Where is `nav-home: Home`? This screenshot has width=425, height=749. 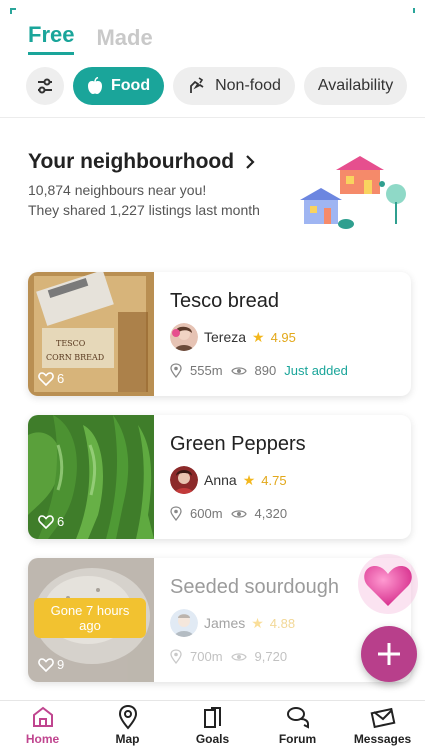 nav-home: Home is located at coordinates (43, 725).